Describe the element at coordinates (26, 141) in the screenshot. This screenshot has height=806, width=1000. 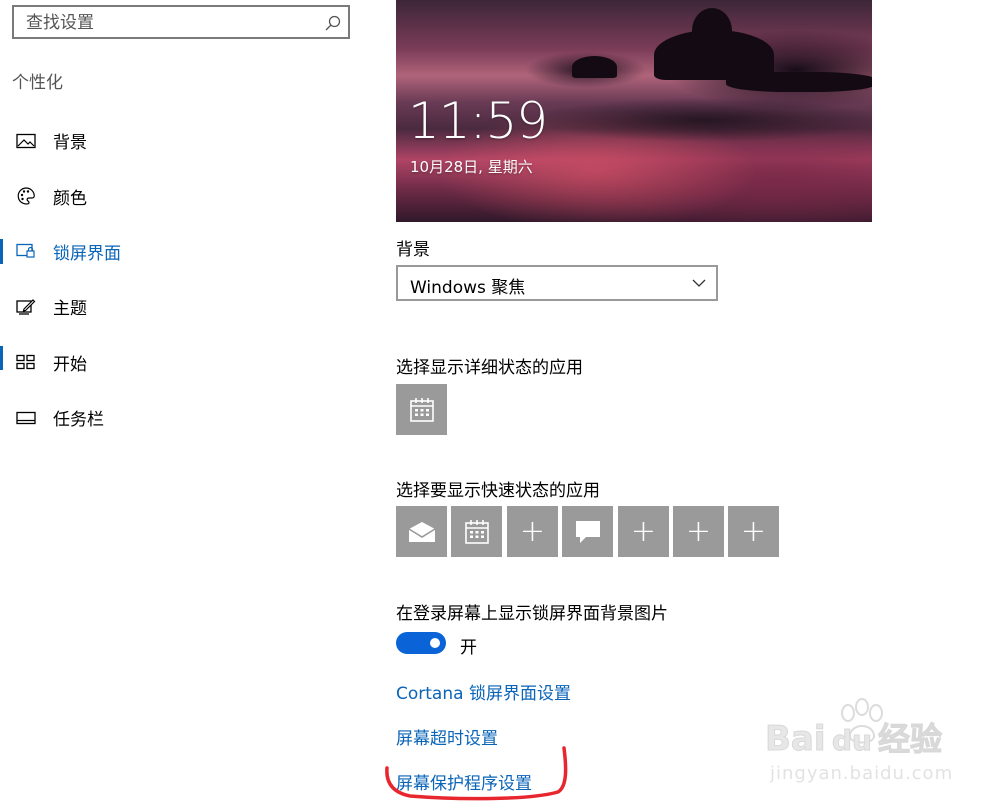
I see `picture-icon` at that location.